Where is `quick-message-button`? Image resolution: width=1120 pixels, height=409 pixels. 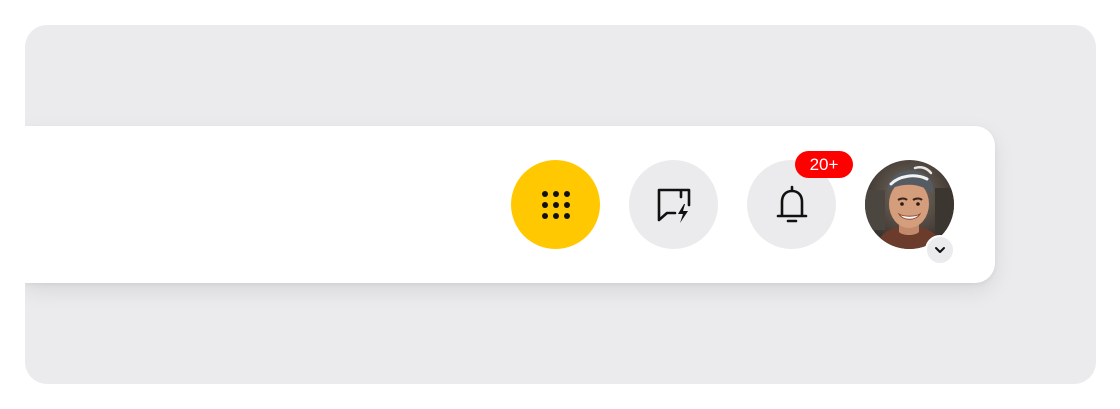 quick-message-button is located at coordinates (673, 204).